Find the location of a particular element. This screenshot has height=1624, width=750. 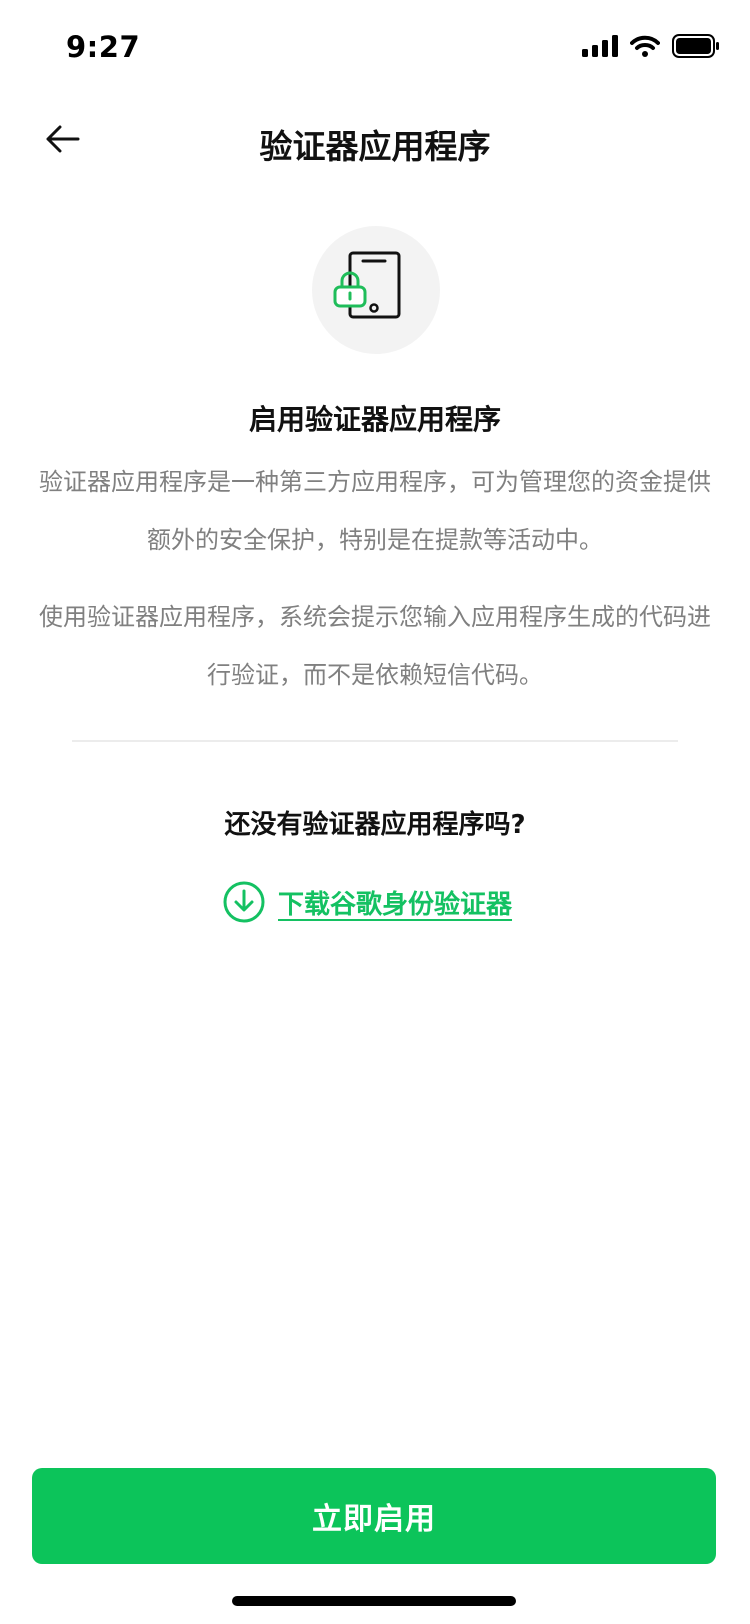

home-indicator is located at coordinates (374, 1601).